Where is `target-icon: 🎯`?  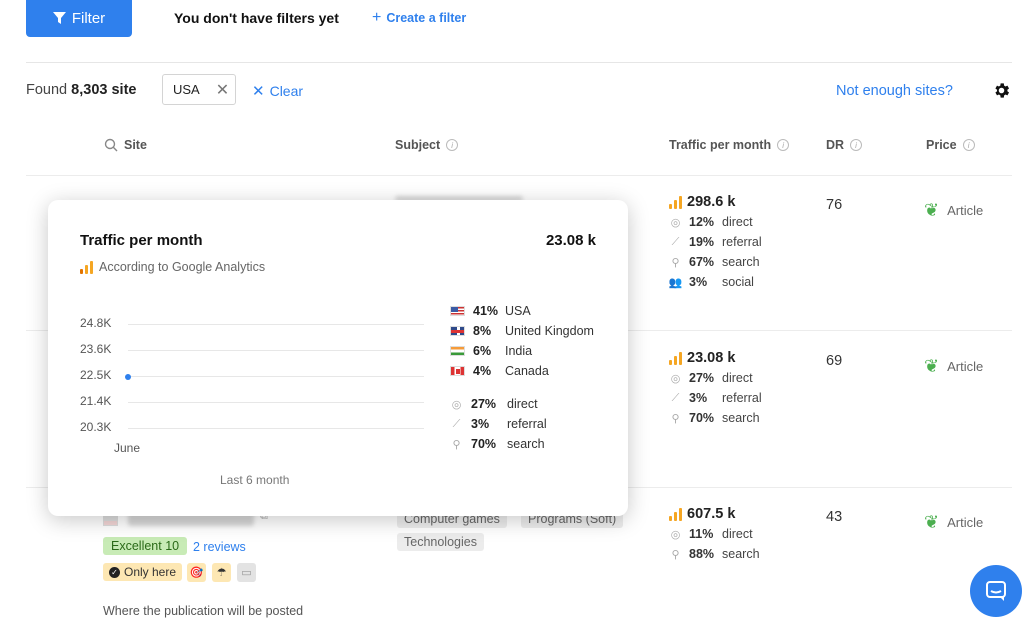
target-icon: 🎯 is located at coordinates (196, 572).